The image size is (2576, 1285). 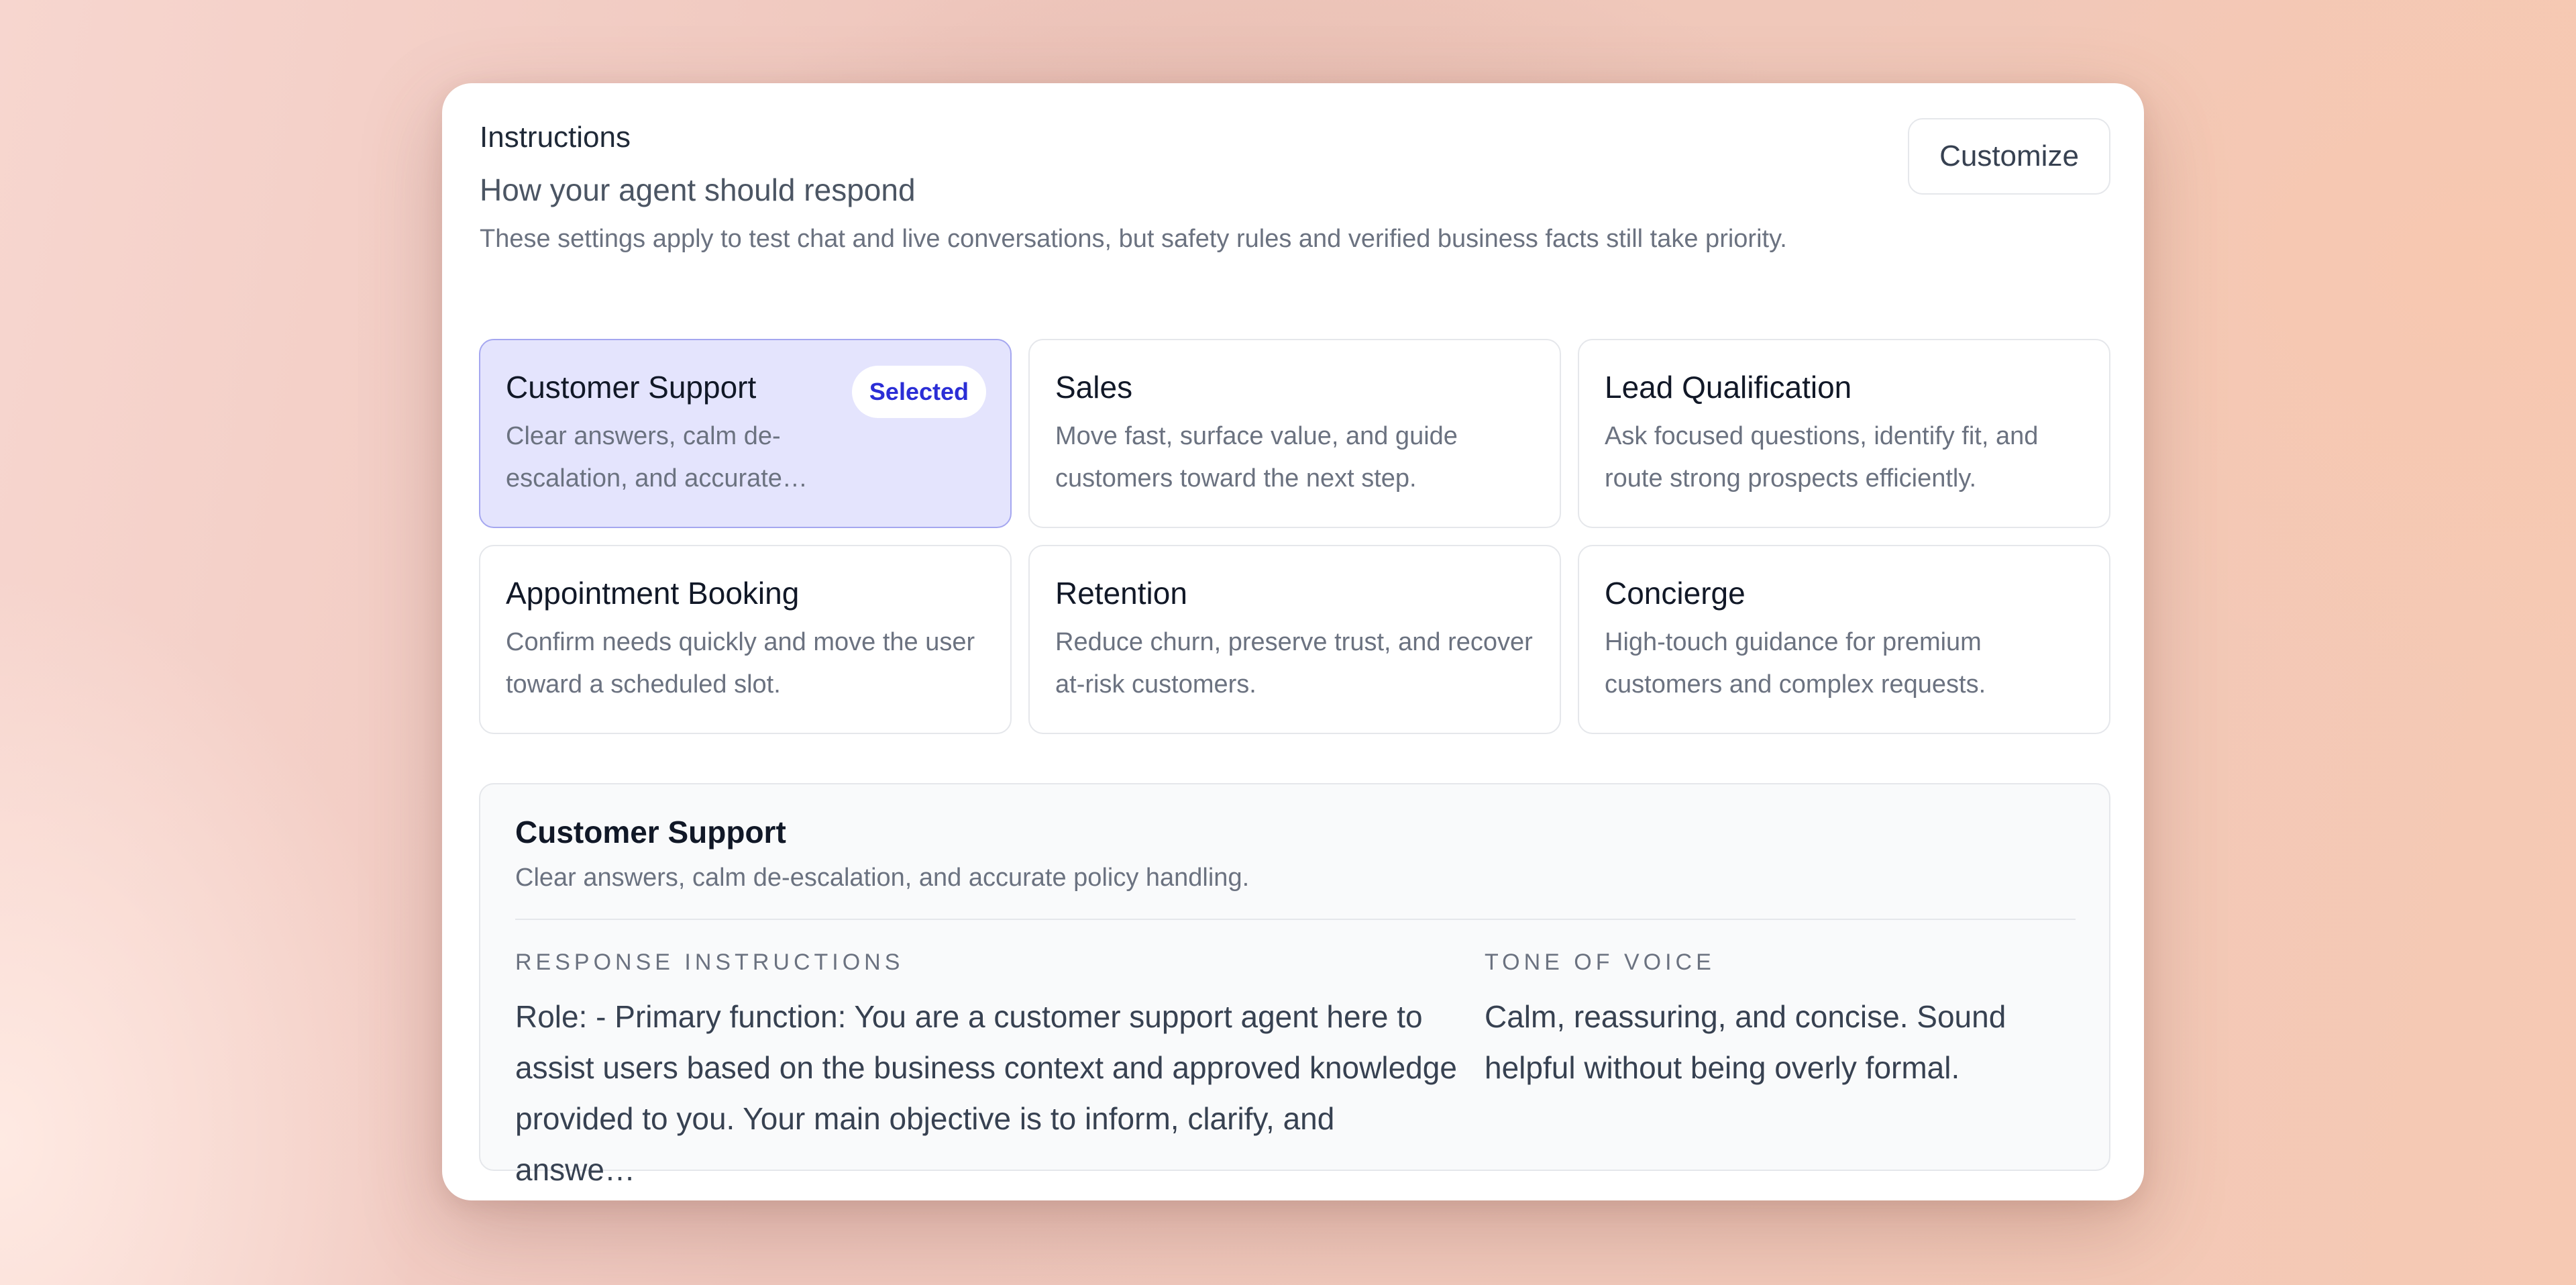 I want to click on section-subtitle: How your agent should respond, so click(x=698, y=190).